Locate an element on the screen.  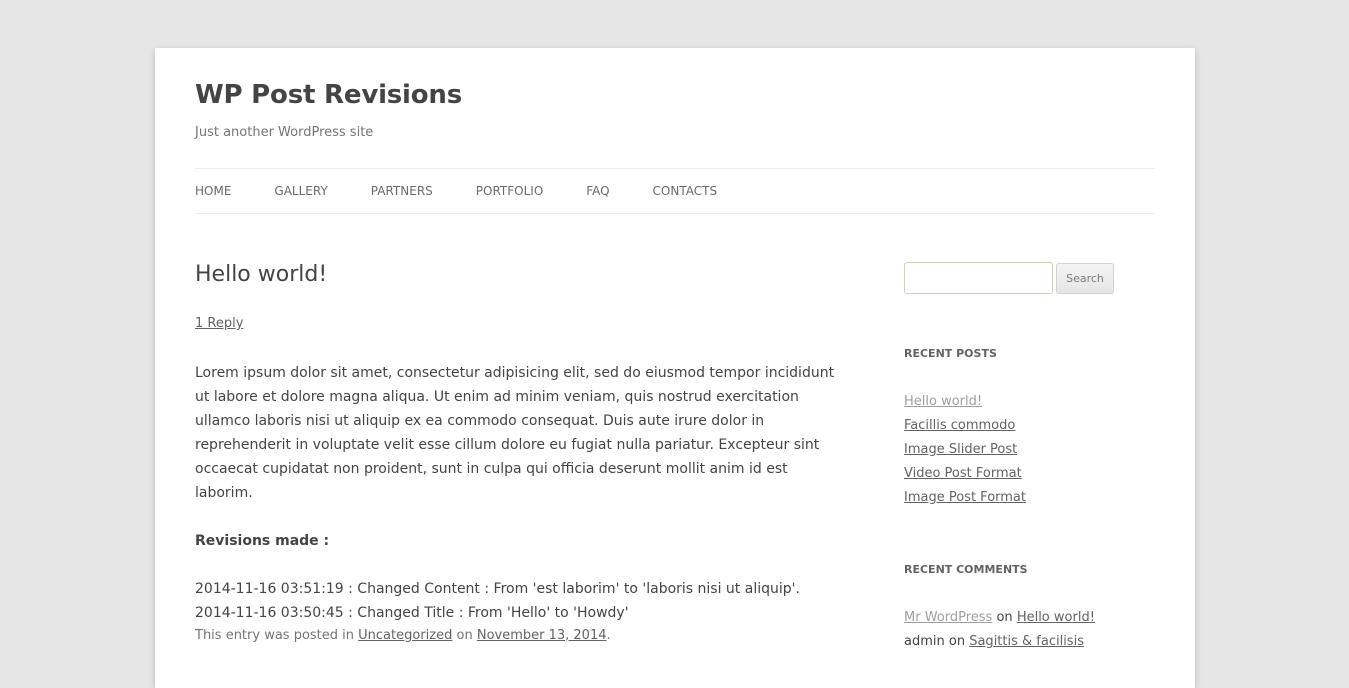
nav-item-portfolio: PORTFOLIO is located at coordinates (510, 191).